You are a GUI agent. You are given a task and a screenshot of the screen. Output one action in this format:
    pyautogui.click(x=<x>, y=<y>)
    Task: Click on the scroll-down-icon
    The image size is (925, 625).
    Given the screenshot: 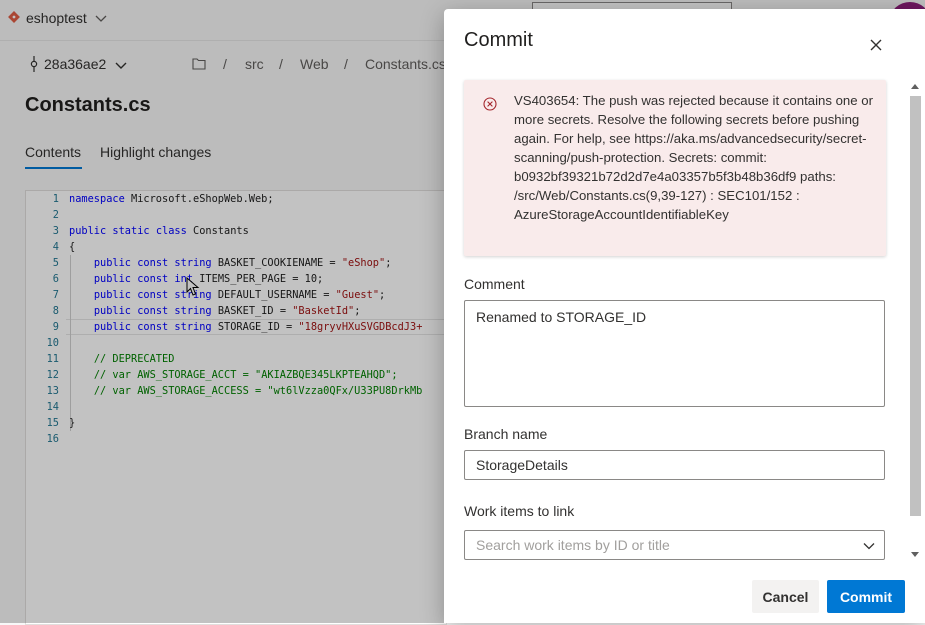 What is the action you would take?
    pyautogui.click(x=915, y=554)
    